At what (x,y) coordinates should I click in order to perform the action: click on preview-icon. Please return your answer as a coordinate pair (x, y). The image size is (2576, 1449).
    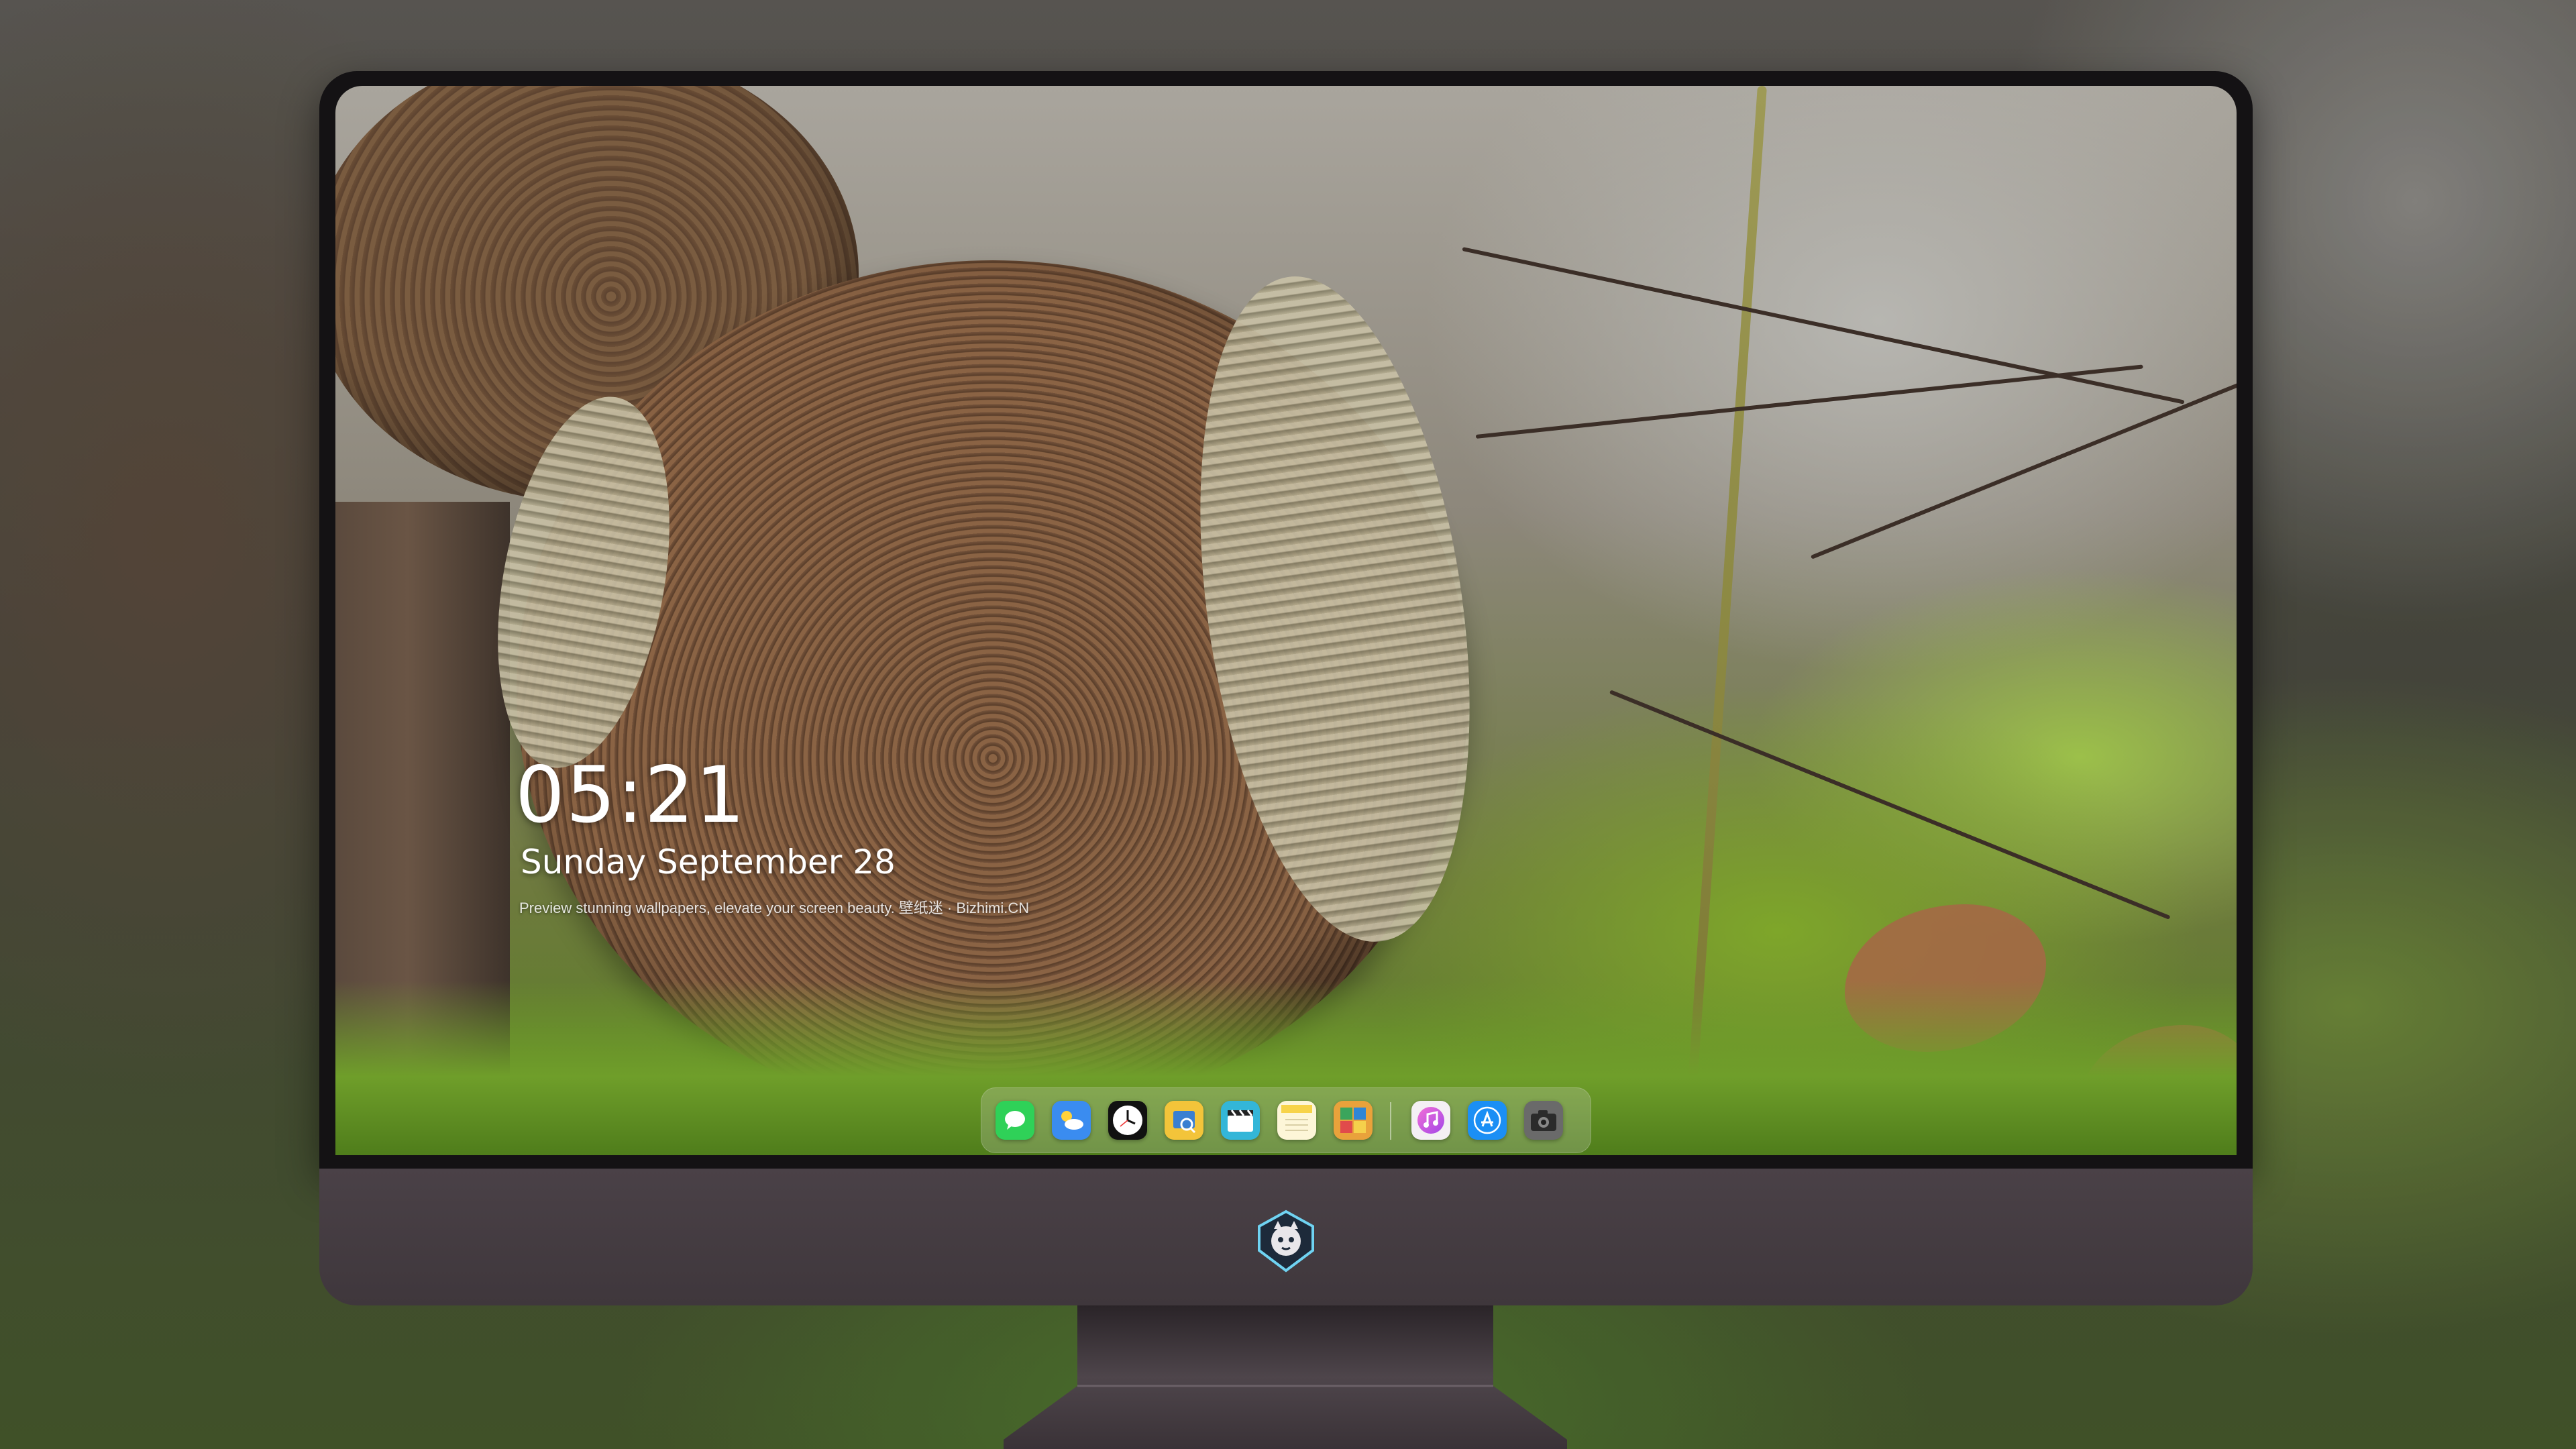
    Looking at the image, I should click on (1184, 1120).